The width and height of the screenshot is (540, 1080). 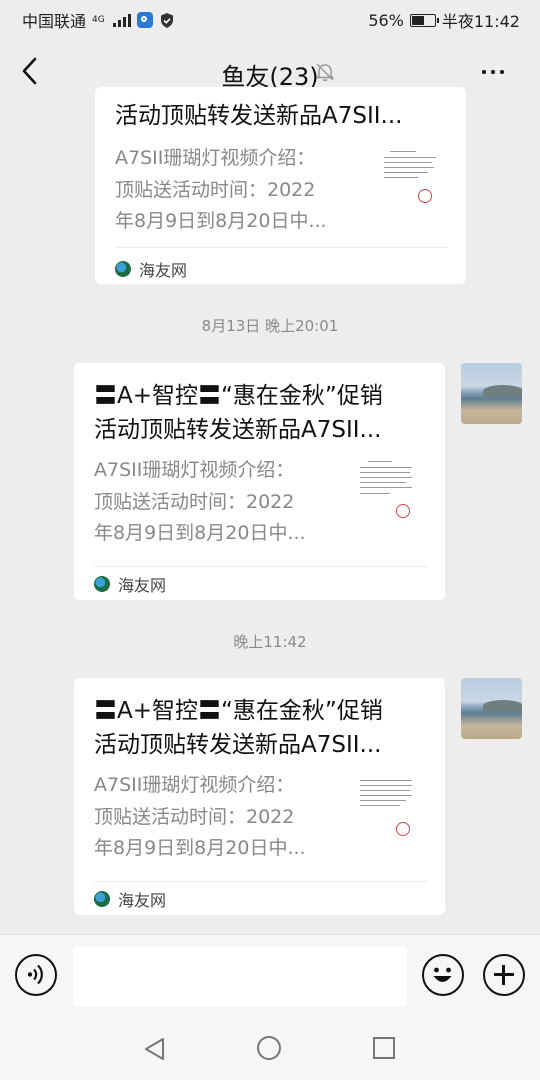 I want to click on message-input, so click(x=240, y=977).